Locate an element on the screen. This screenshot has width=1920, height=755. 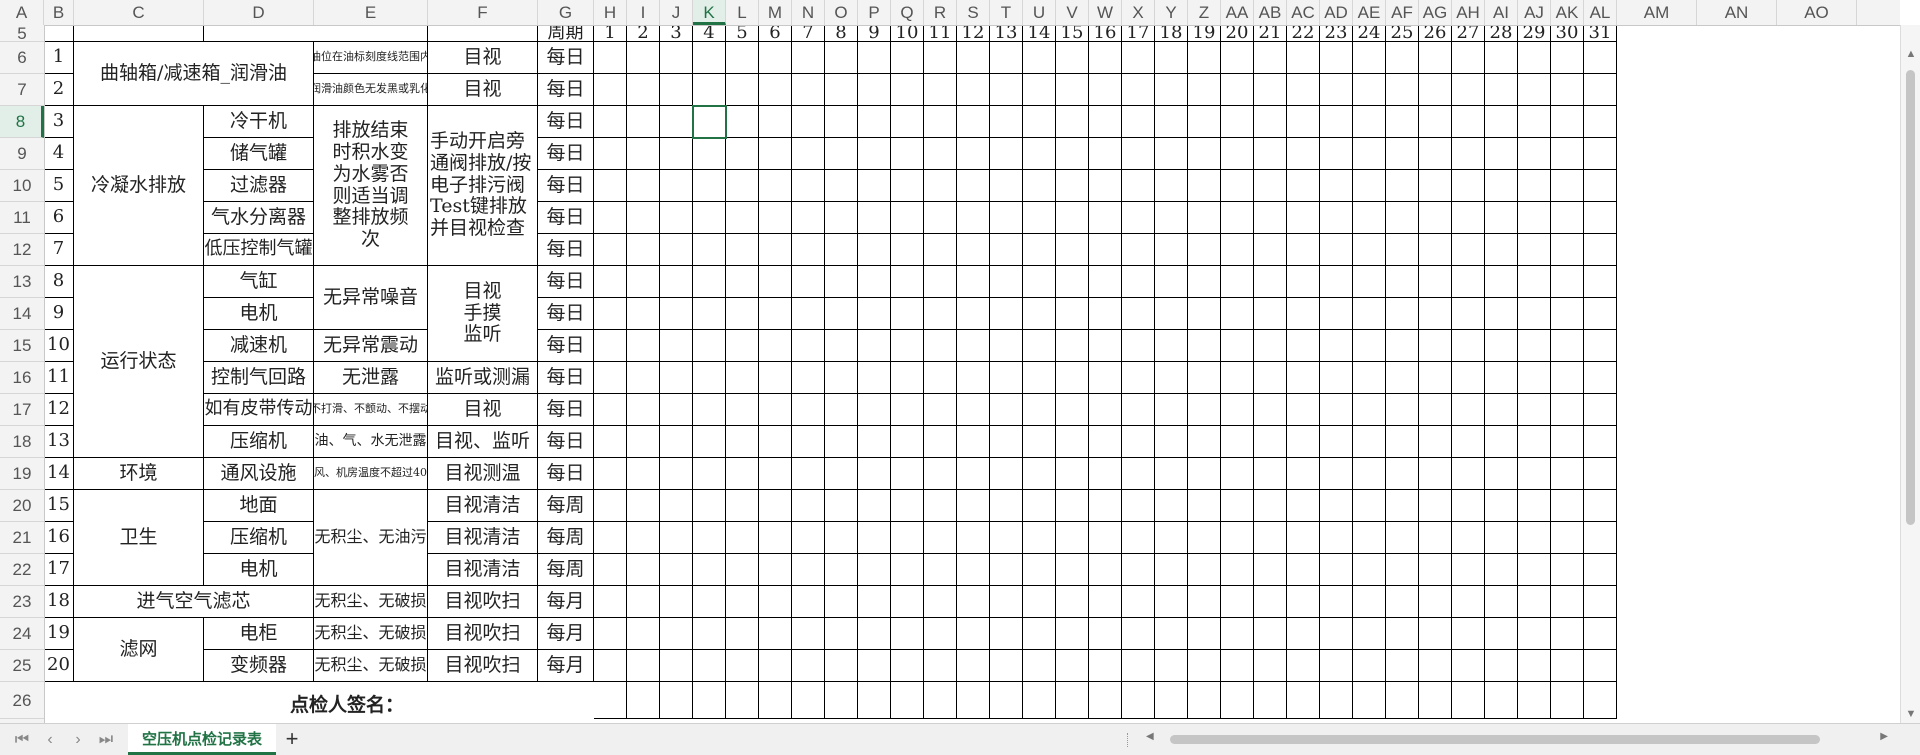
column-header-ag: AG is located at coordinates (1435, 12).